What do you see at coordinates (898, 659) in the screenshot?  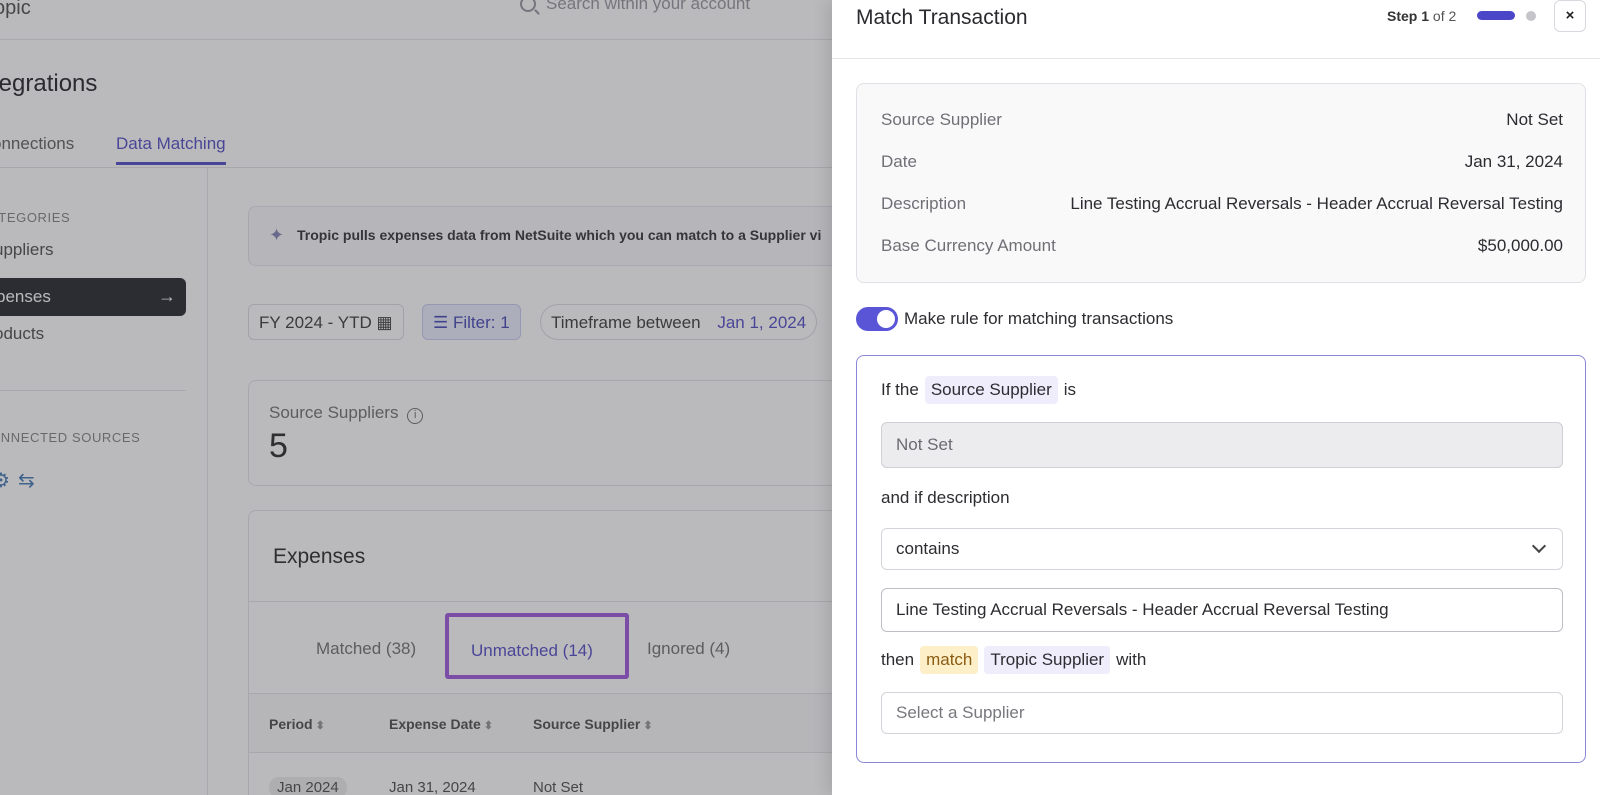 I see `rule-text-then: then` at bounding box center [898, 659].